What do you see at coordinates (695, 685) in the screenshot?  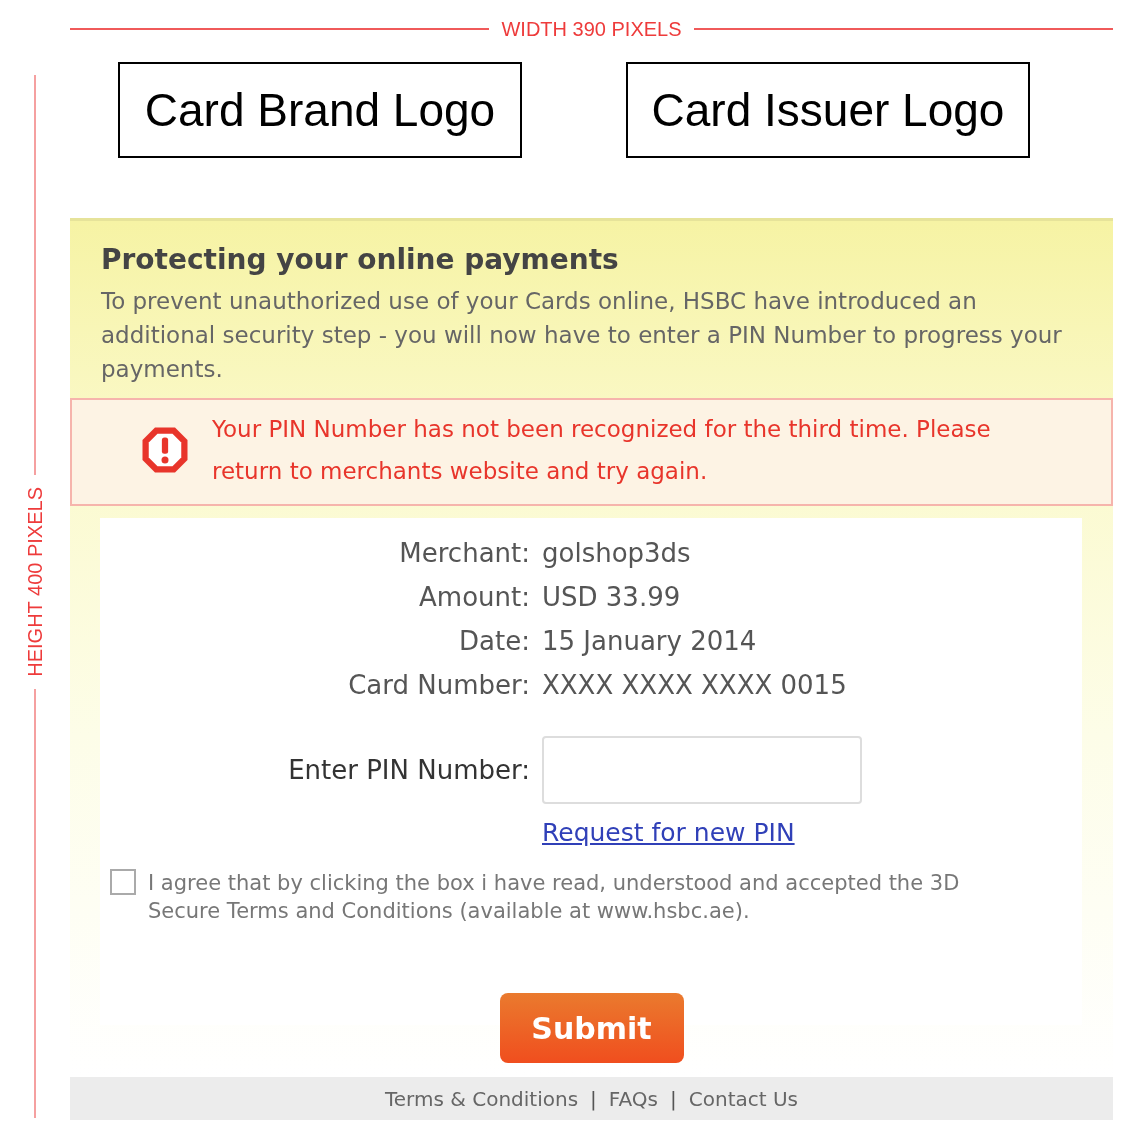 I see `field-value: XXXX XXXX XXXX 0015` at bounding box center [695, 685].